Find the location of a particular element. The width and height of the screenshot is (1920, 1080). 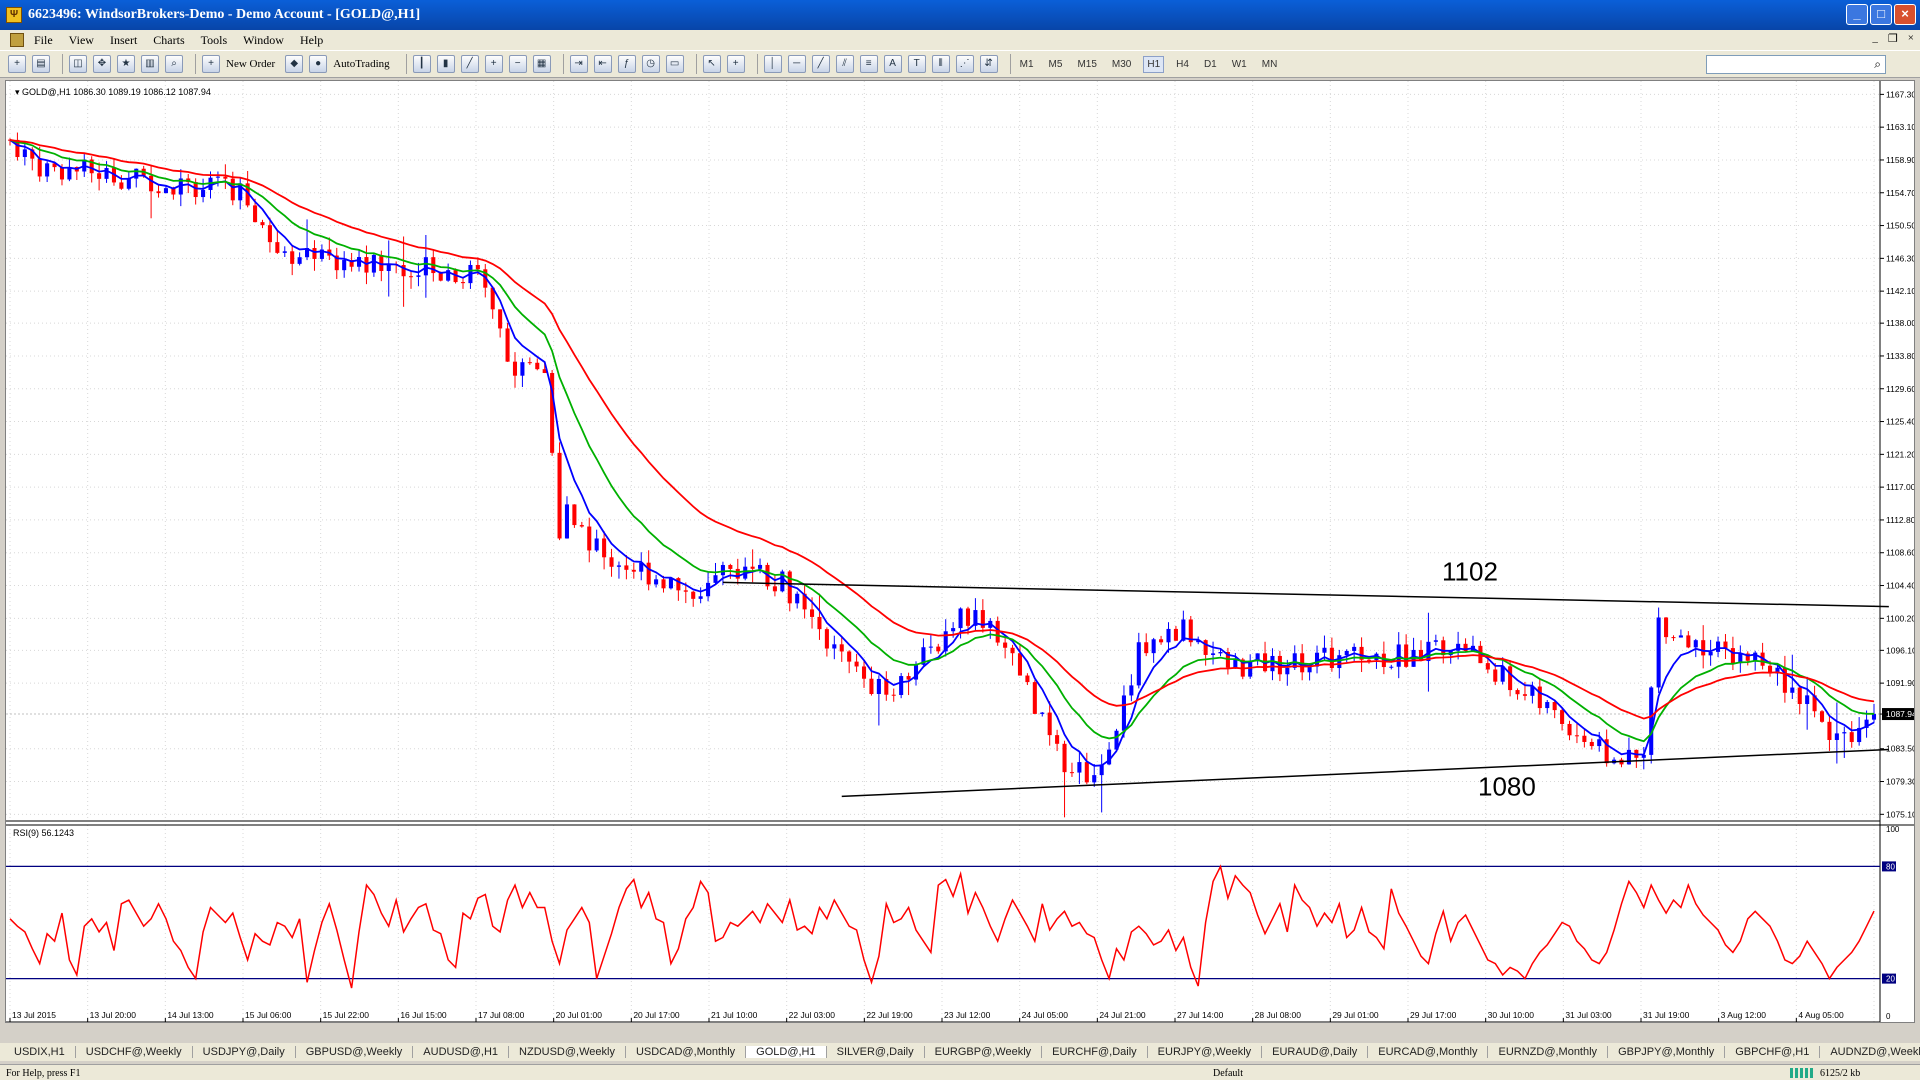

menu-insert: Insert is located at coordinates (123, 40).